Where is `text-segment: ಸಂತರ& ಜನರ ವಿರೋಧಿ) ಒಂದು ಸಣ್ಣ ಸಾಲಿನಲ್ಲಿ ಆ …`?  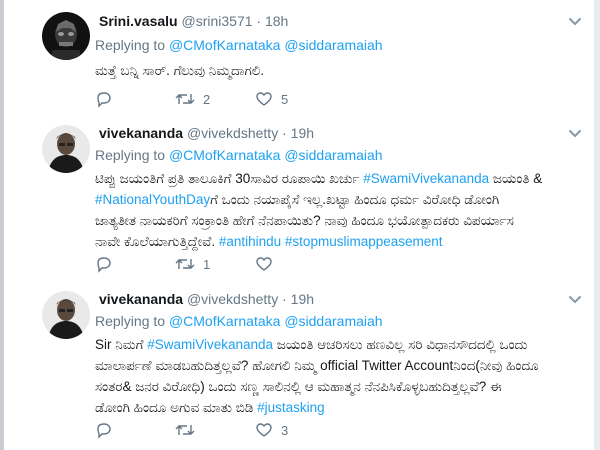 text-segment: ಸಂತರ& ಜನರ ವಿರೋಧಿ) ಒಂದು ಸಣ್ಣ ಸಾಲಿನಲ್ಲಿ ಆ … is located at coordinates (298, 386).